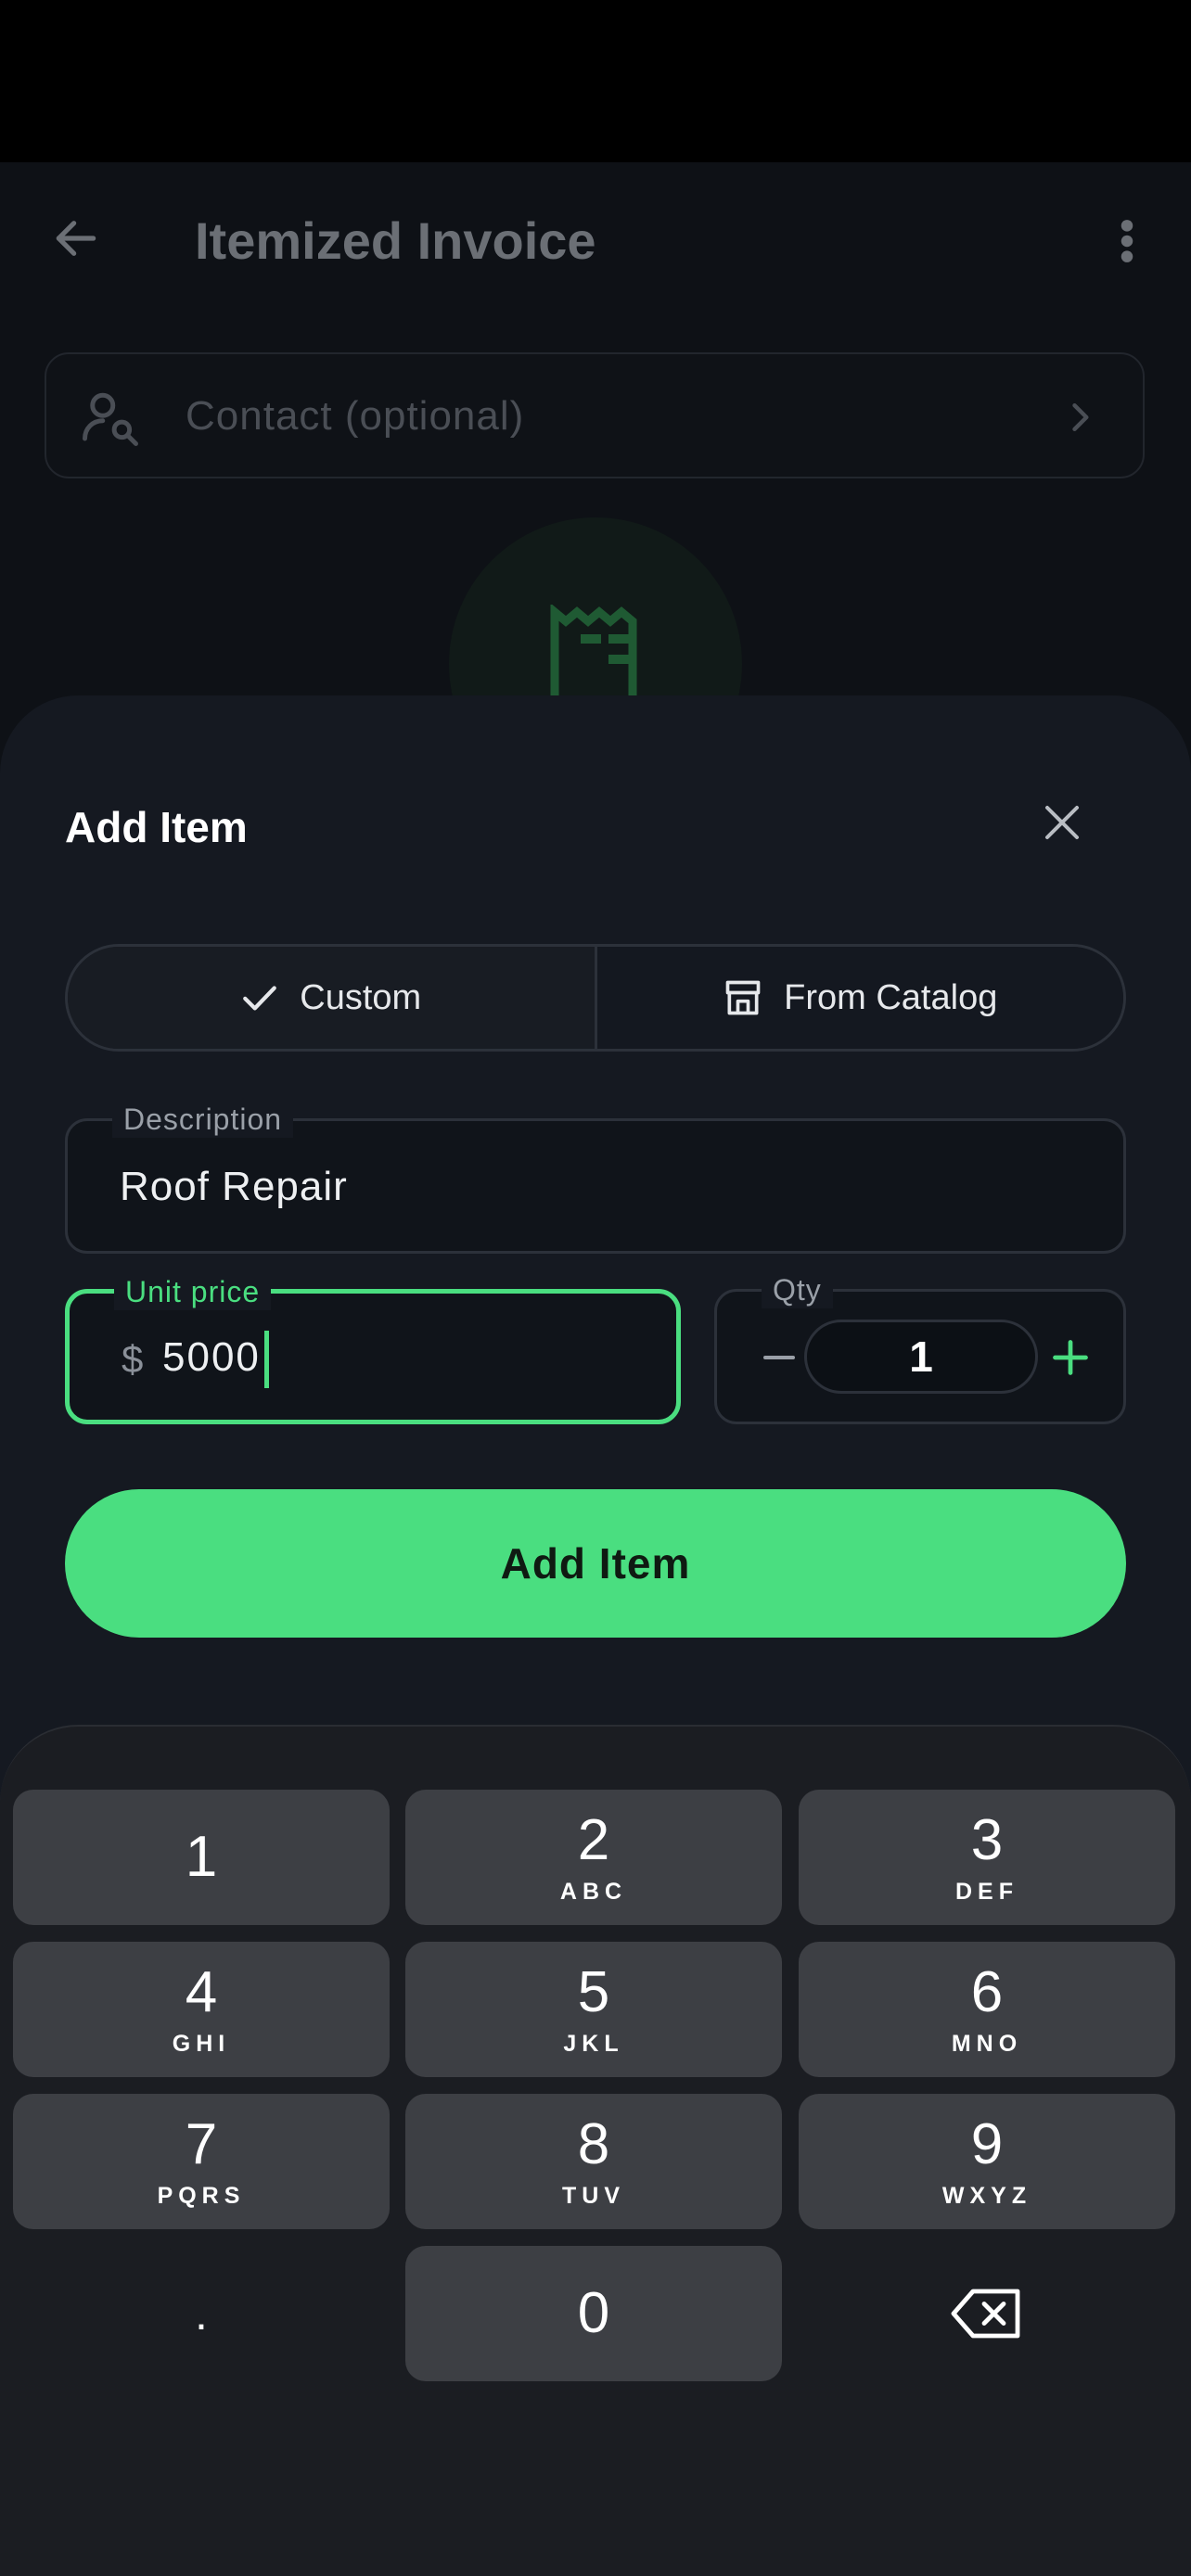  What do you see at coordinates (593, 1840) in the screenshot?
I see `key-2-digit: 2` at bounding box center [593, 1840].